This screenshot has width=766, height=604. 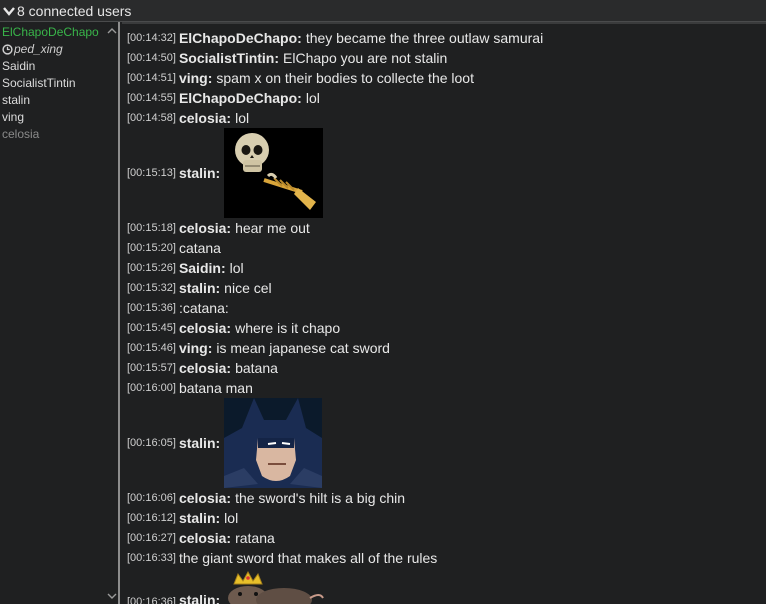 What do you see at coordinates (303, 348) in the screenshot?
I see `message-text: is mean japanese cat sword` at bounding box center [303, 348].